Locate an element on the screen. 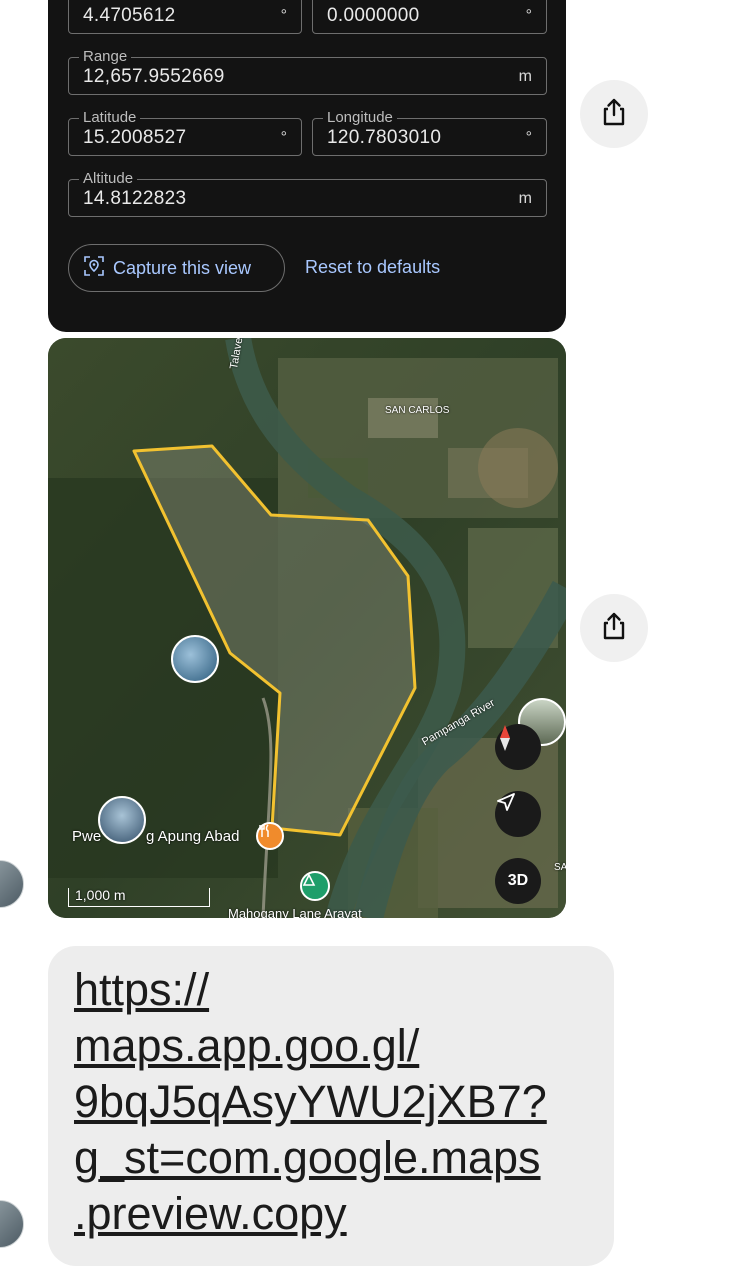 The image size is (746, 1266). latitude-label: Latitude is located at coordinates (110, 118).